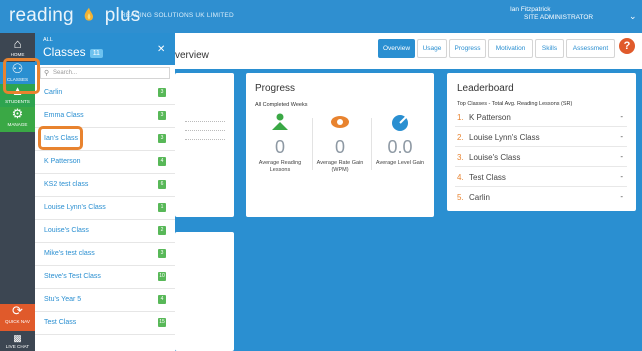  I want to click on highlight-ians-class, so click(60, 138).